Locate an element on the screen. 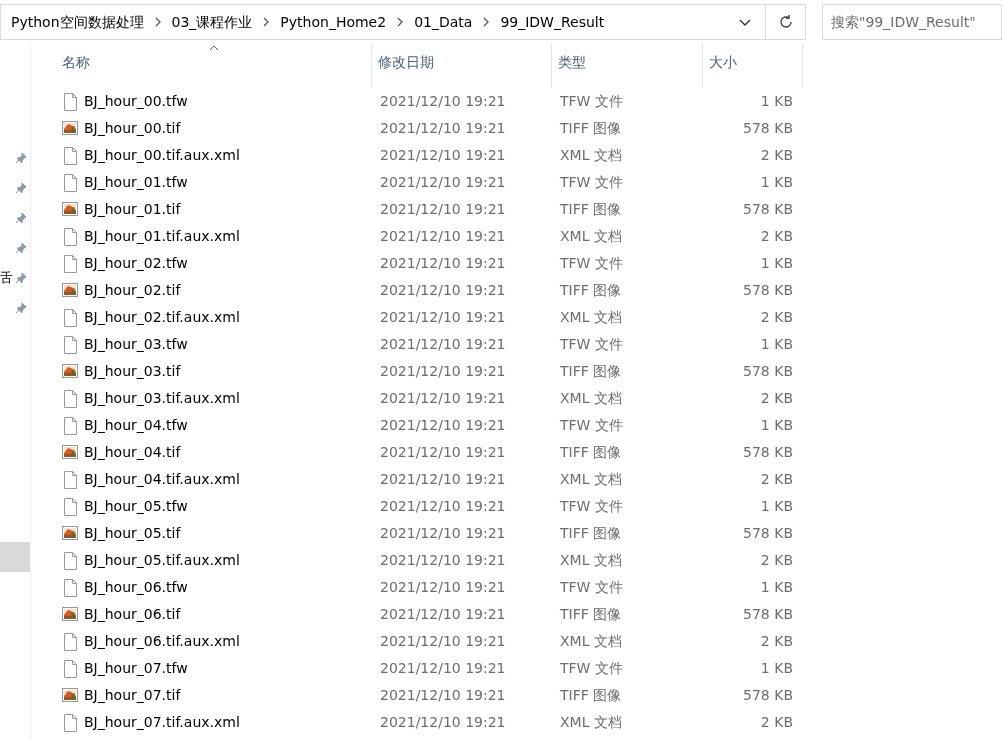 The height and width of the screenshot is (740, 1002). column-header: 大小 is located at coordinates (720, 62).